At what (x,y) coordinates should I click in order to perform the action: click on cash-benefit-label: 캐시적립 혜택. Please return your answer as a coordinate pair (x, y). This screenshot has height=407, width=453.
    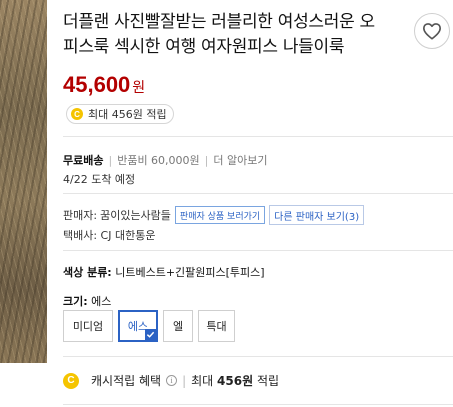
    Looking at the image, I should click on (126, 381).